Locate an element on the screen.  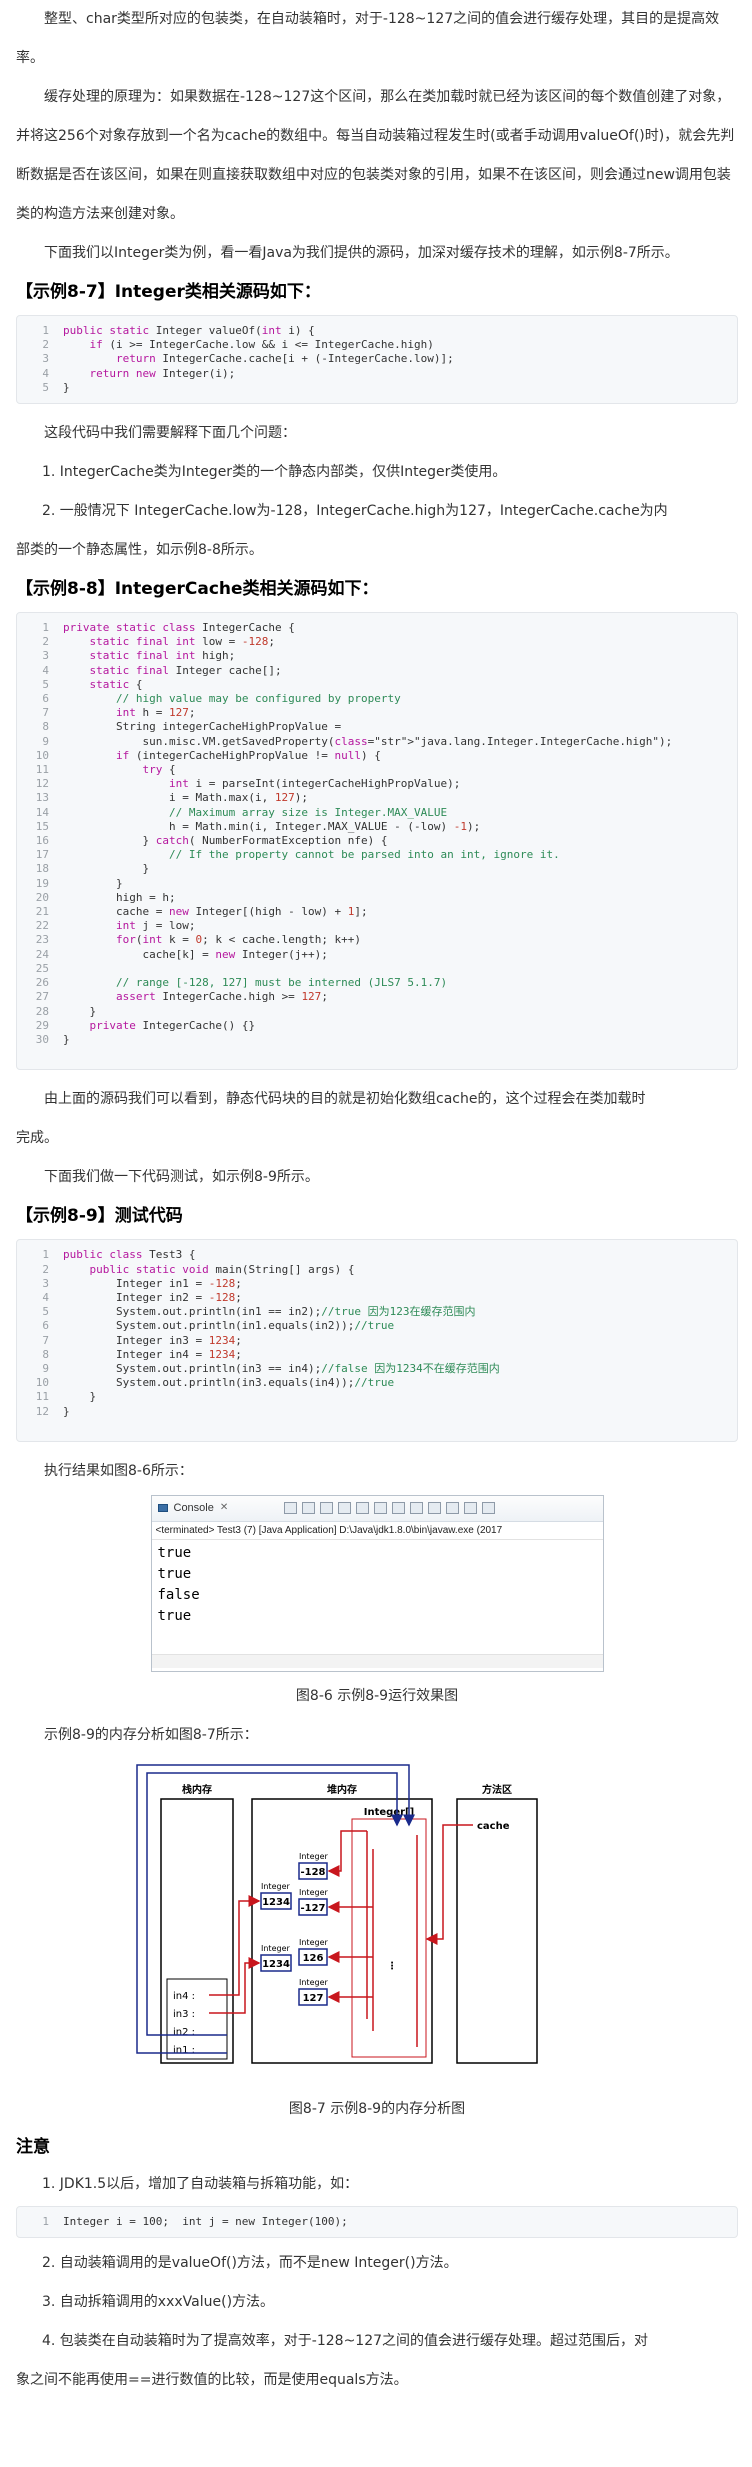
code-line-number: 26 is located at coordinates (42, 983).